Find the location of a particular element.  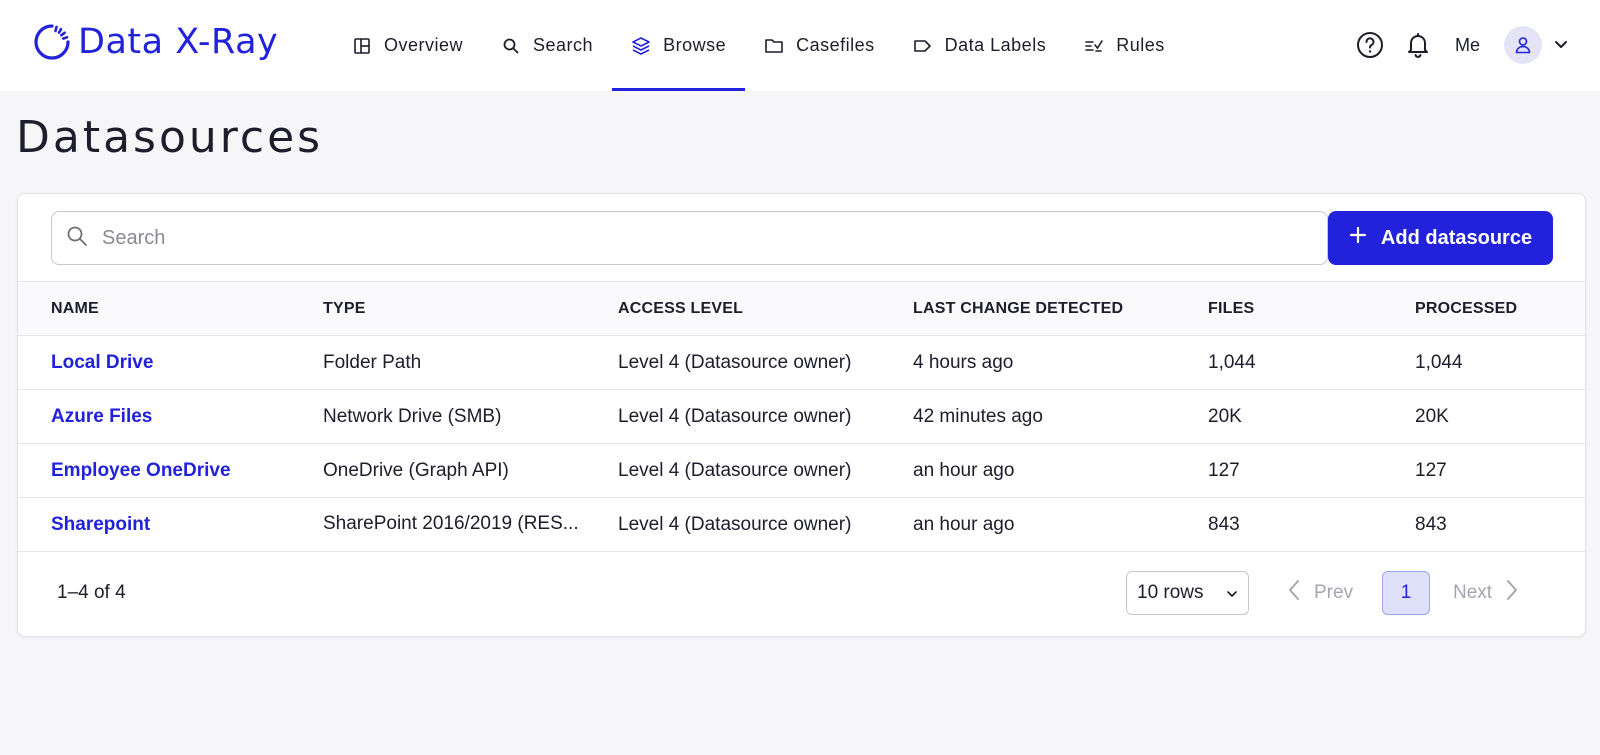

page-title: Datasources is located at coordinates (170, 137).